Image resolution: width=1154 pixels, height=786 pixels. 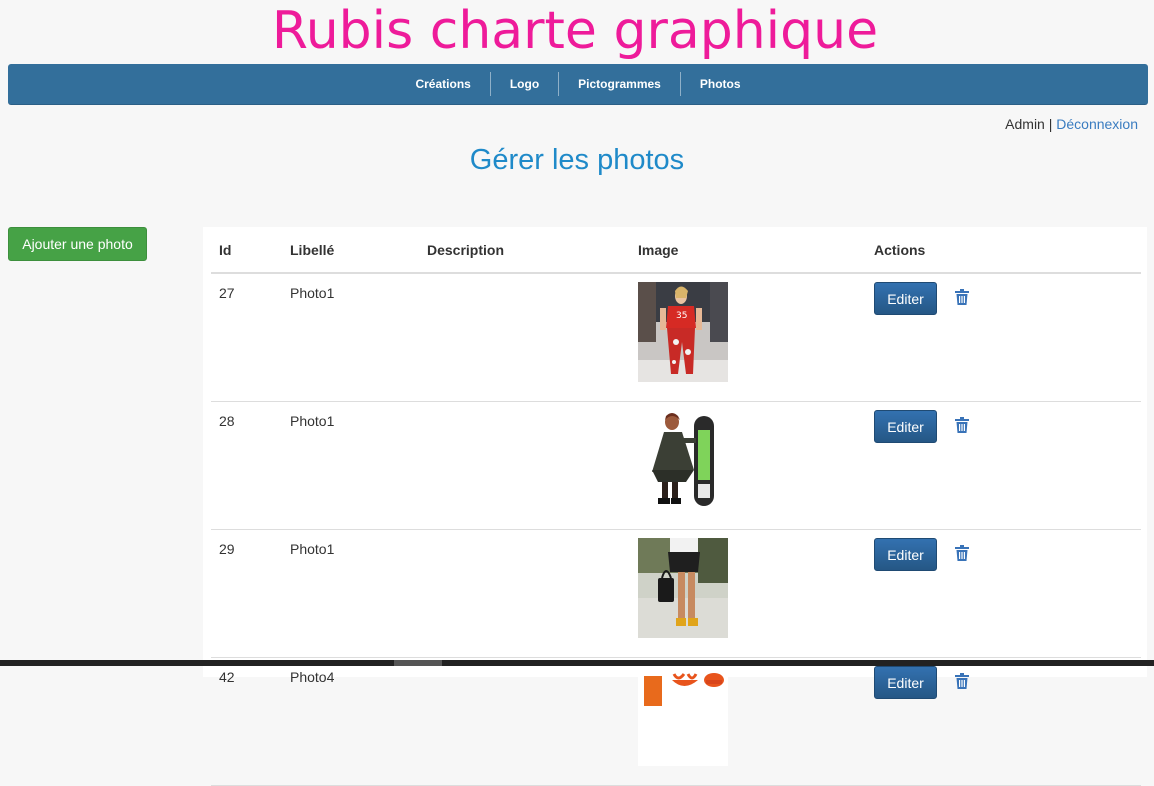 What do you see at coordinates (246, 465) in the screenshot?
I see `cell-id: 28` at bounding box center [246, 465].